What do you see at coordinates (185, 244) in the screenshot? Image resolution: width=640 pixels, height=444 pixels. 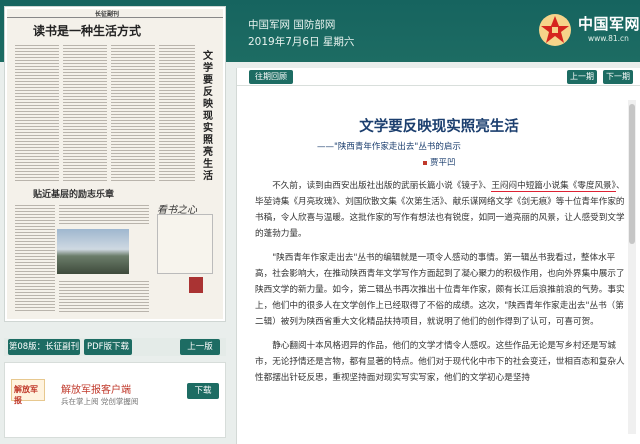 I see `np-calligraphy-artwork` at bounding box center [185, 244].